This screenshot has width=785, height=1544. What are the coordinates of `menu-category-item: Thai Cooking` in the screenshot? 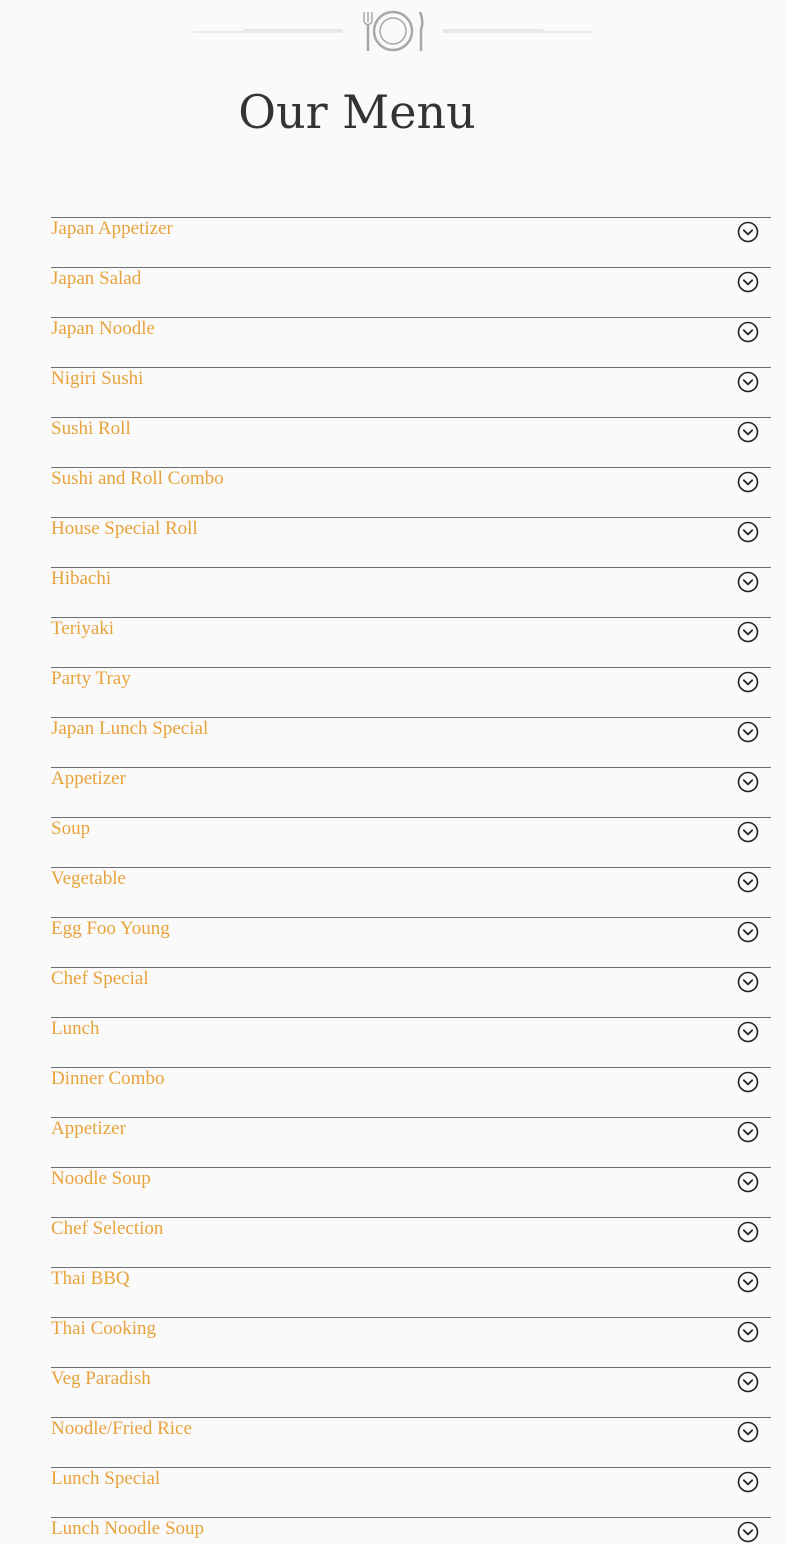 It's located at (411, 1342).